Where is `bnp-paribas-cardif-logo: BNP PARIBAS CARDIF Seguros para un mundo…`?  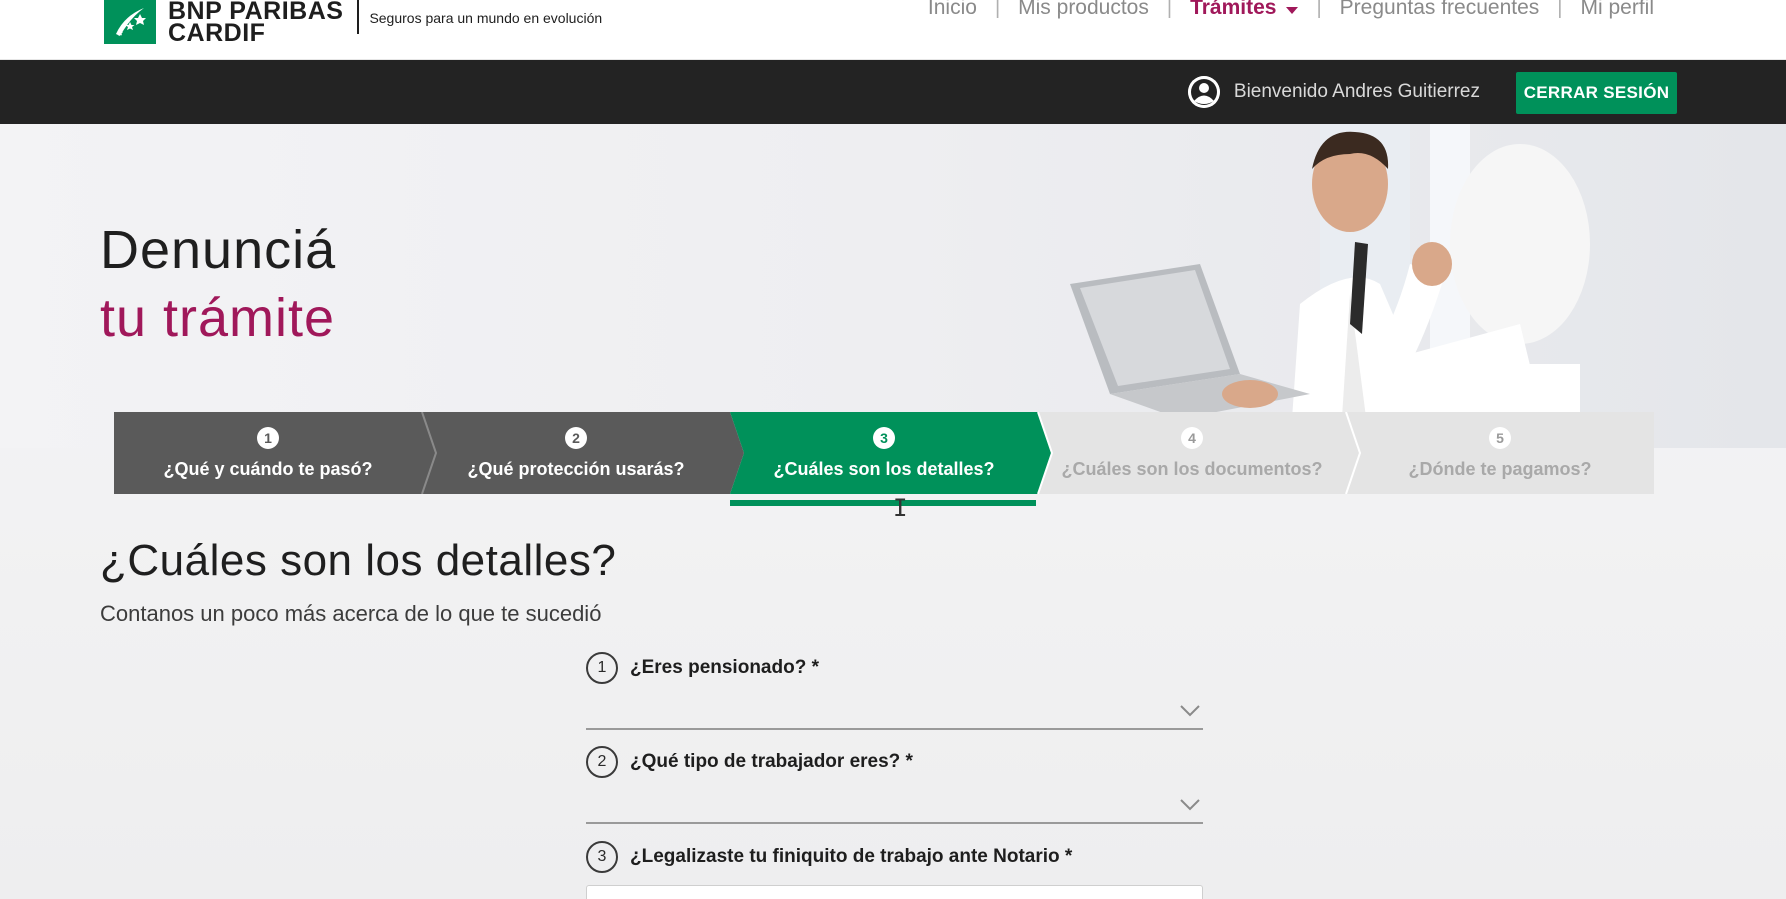
bnp-paribas-cardif-logo: BNP PARIBAS CARDIF Seguros para un mundo… is located at coordinates (353, 23).